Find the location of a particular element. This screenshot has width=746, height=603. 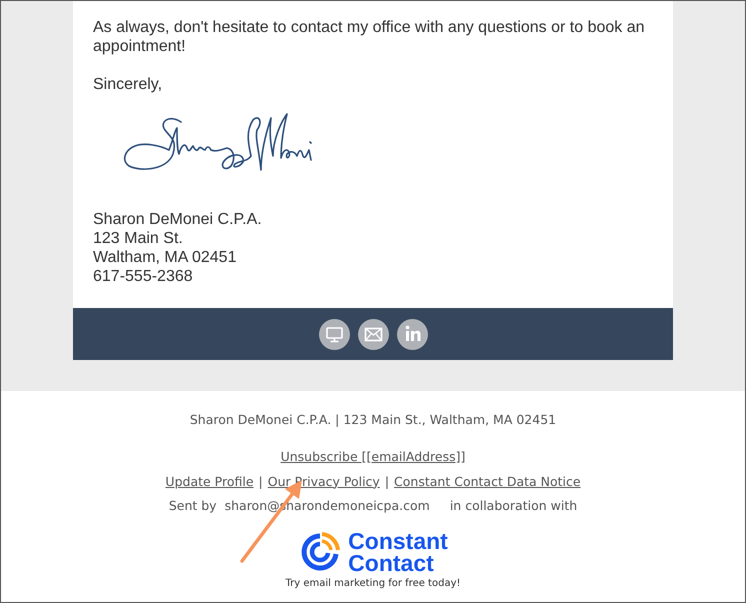

unsubscribe-link: Unsubscribe [[emailAddress]] is located at coordinates (373, 457).